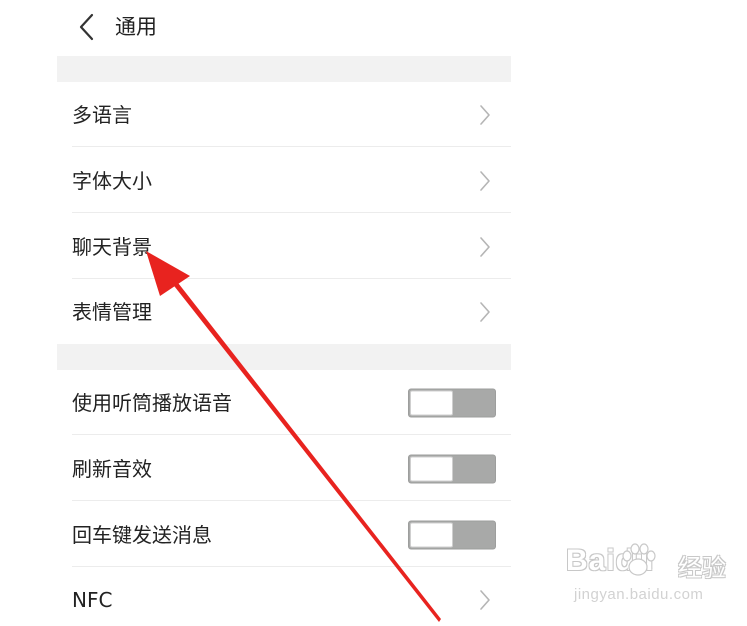 Image resolution: width=747 pixels, height=626 pixels. What do you see at coordinates (92, 600) in the screenshot?
I see `list-item-label: NFC` at bounding box center [92, 600].